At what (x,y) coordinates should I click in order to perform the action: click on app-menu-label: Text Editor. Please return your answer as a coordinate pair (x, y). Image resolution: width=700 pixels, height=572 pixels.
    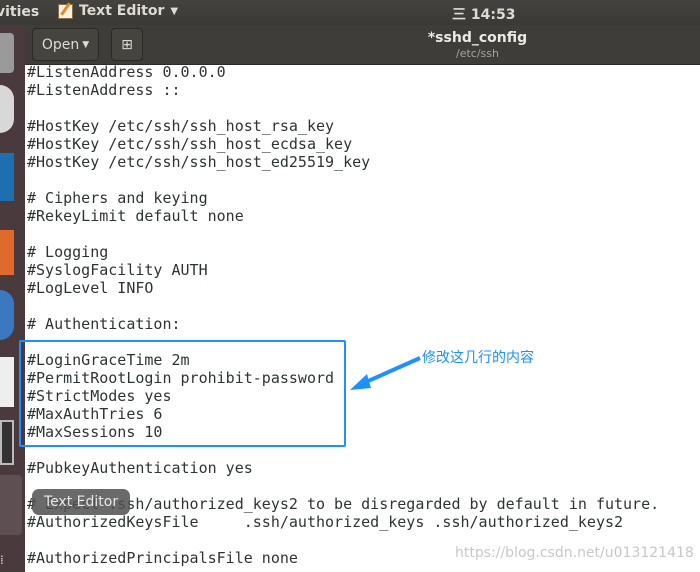
    Looking at the image, I should click on (122, 11).